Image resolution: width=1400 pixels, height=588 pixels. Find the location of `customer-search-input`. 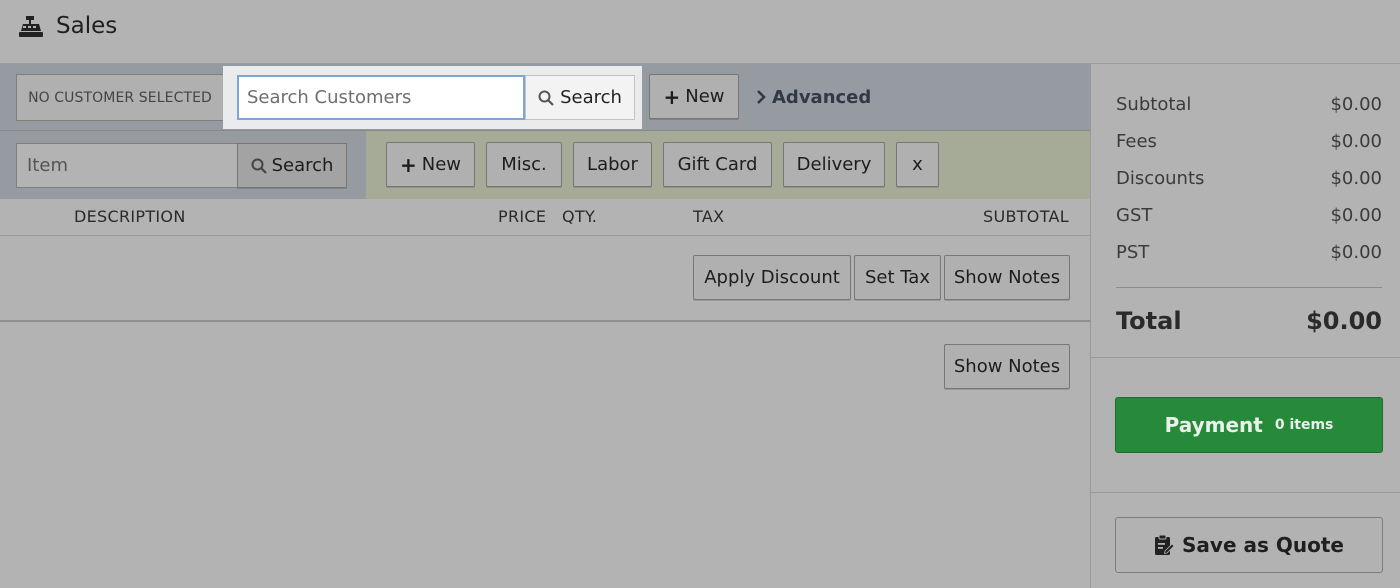

customer-search-input is located at coordinates (381, 97).